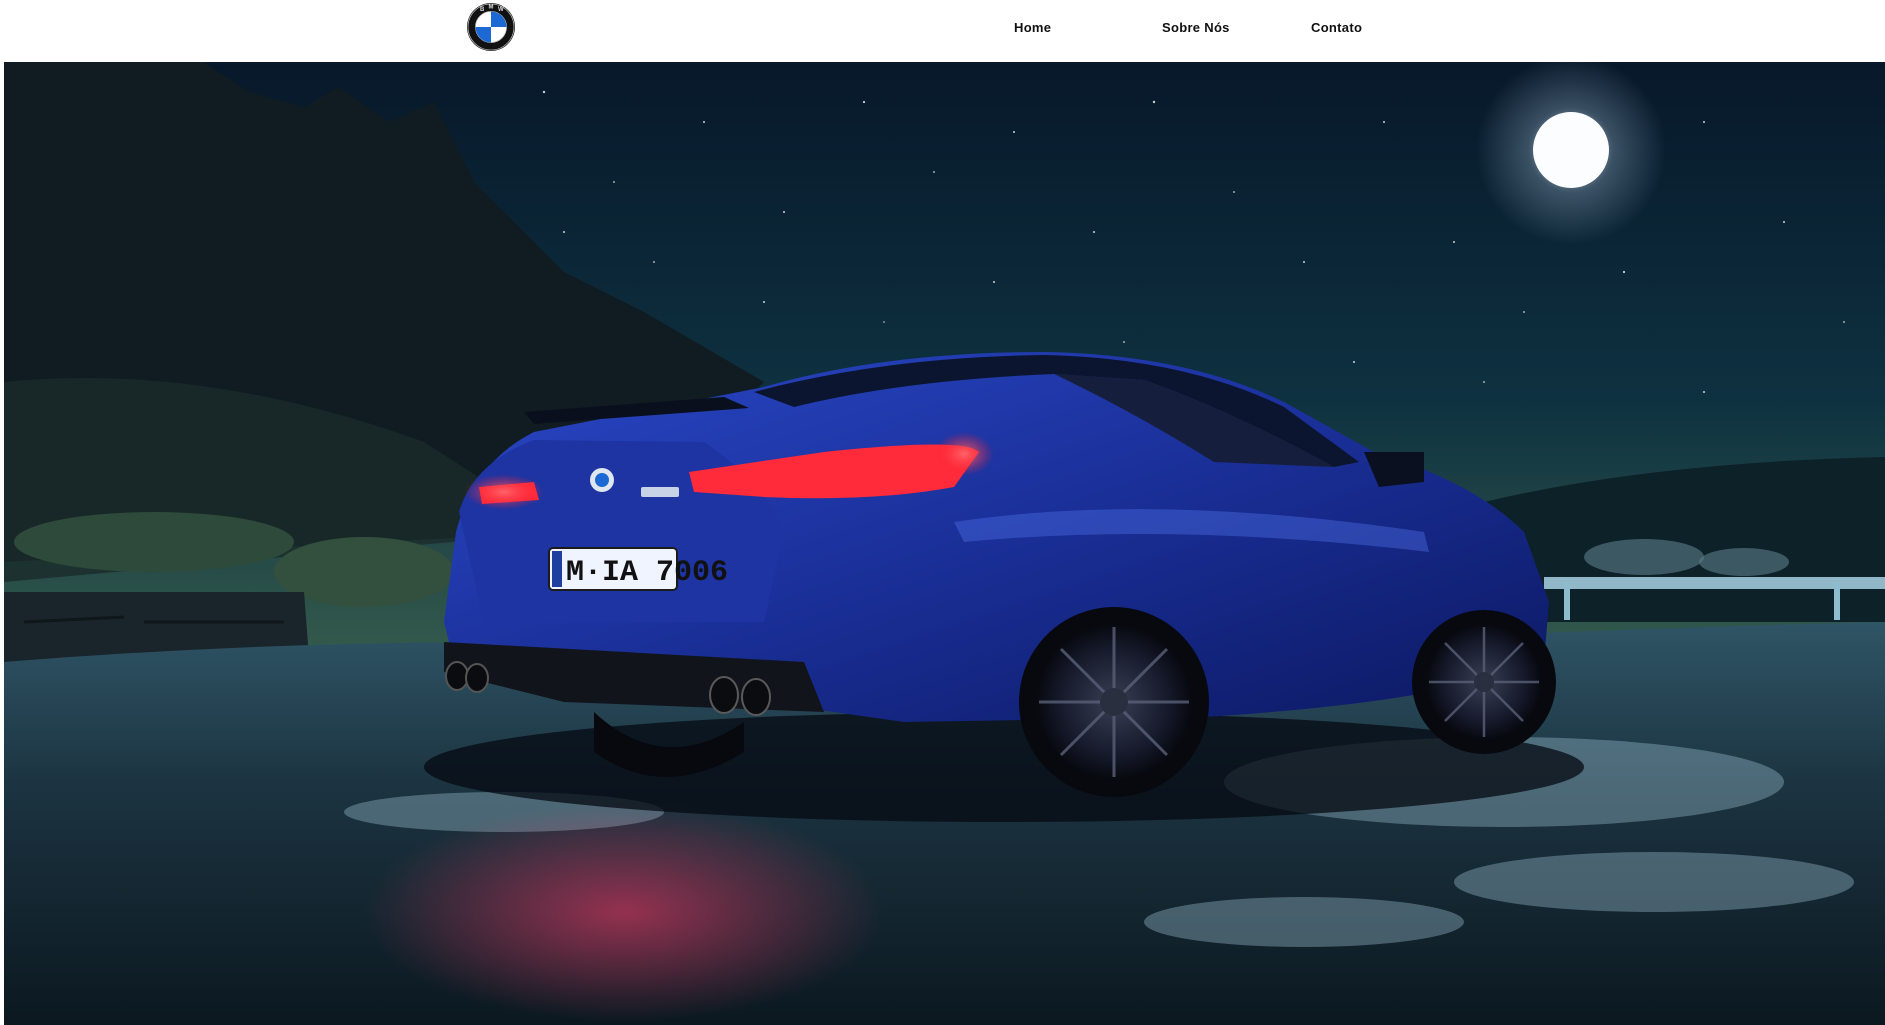 The image size is (1885, 1025). I want to click on site-header: B M W Home Sobre Nós Contato, so click(942, 31).